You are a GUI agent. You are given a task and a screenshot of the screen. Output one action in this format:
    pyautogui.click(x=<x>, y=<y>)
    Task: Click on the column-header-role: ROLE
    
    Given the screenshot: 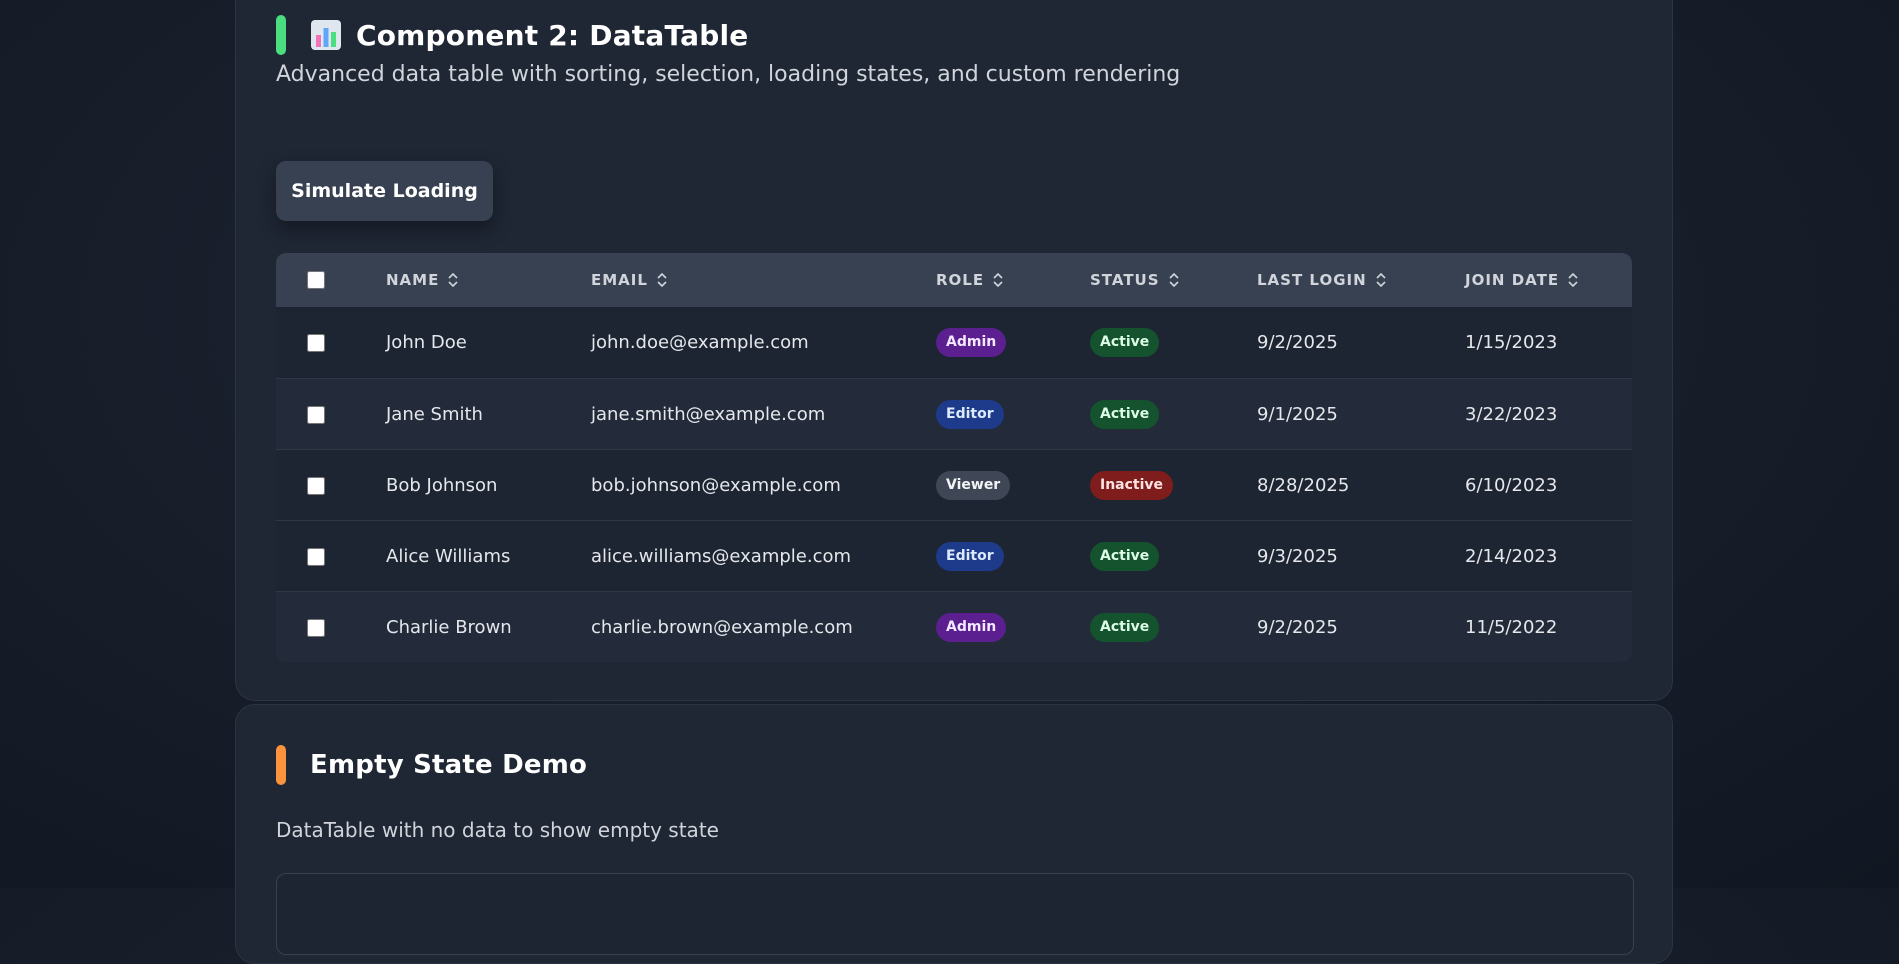 What is the action you would take?
    pyautogui.click(x=970, y=280)
    